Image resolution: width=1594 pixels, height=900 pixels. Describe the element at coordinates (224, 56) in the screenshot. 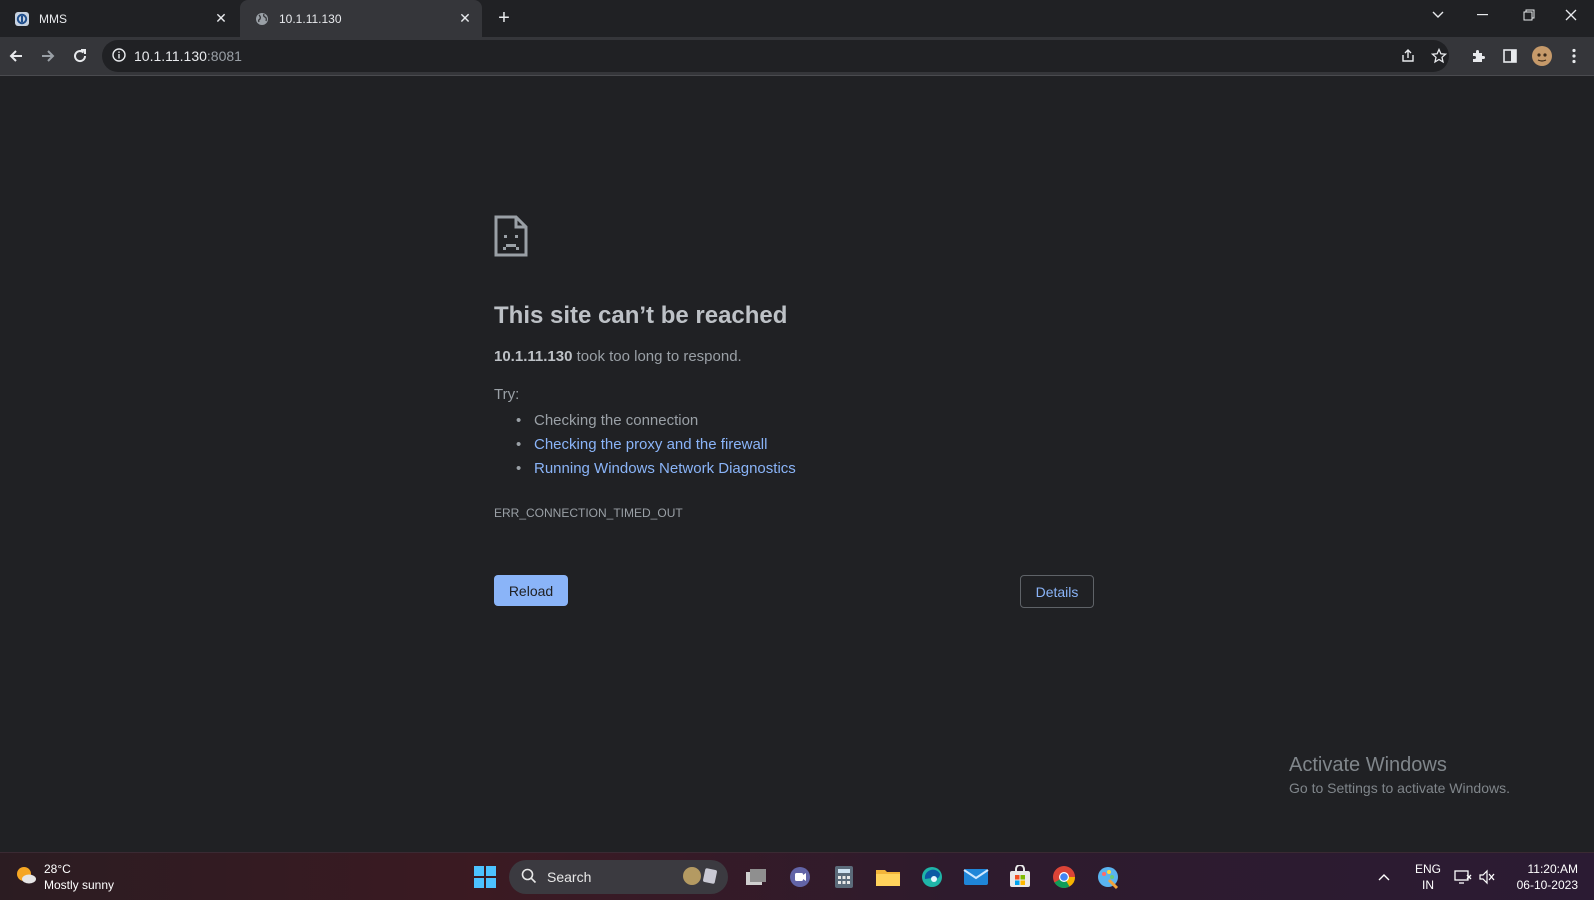

I see `url-port: :8081` at that location.